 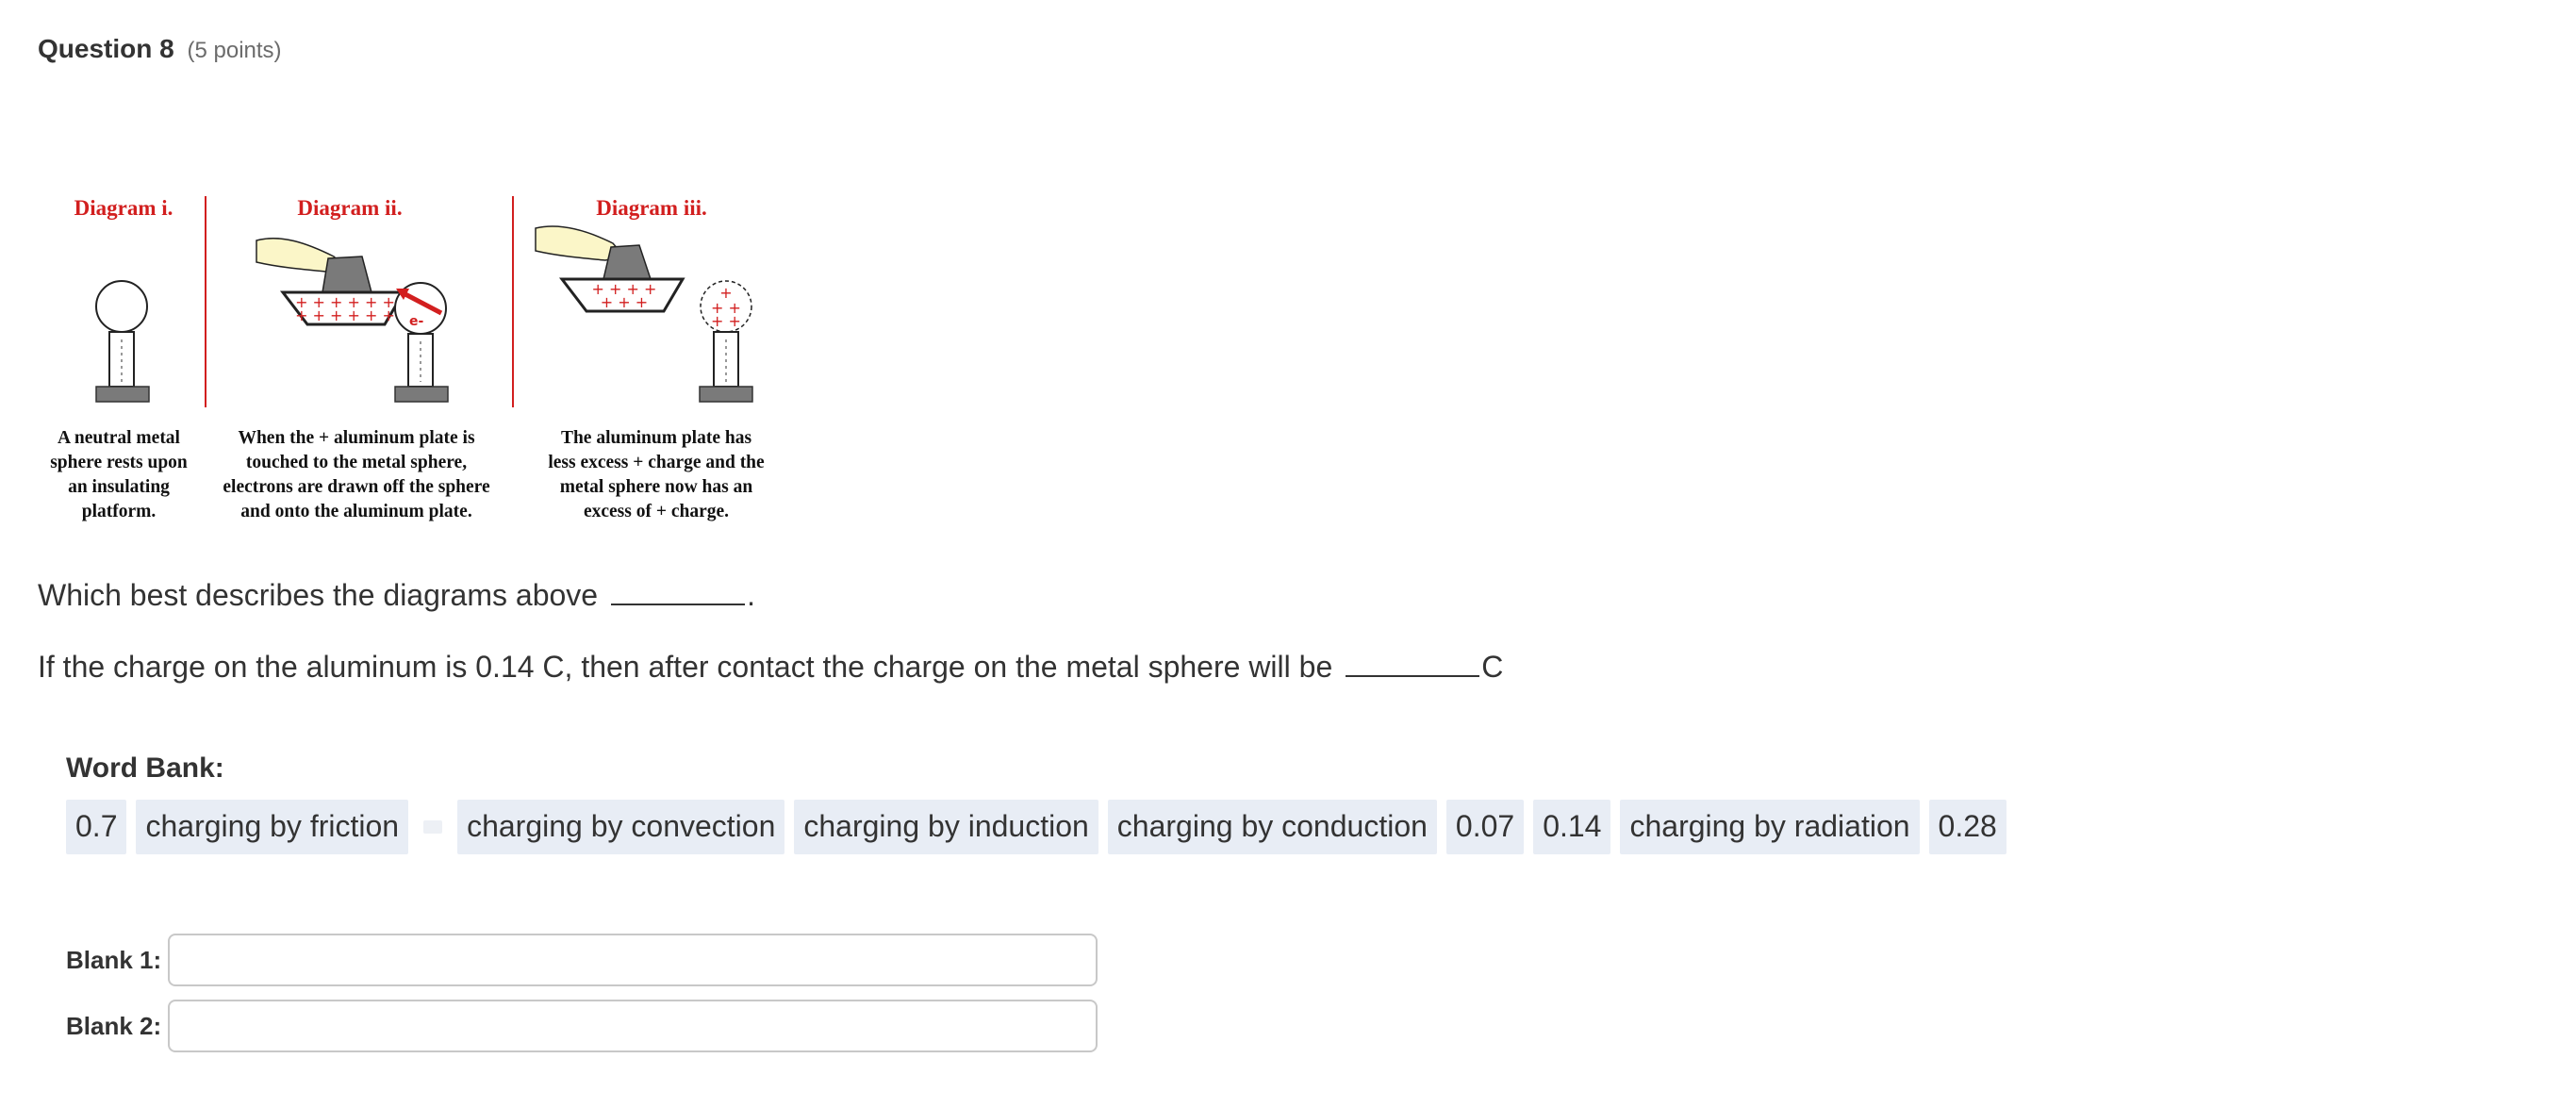 What do you see at coordinates (751, 595) in the screenshot?
I see `prompt-1-suffix: .` at bounding box center [751, 595].